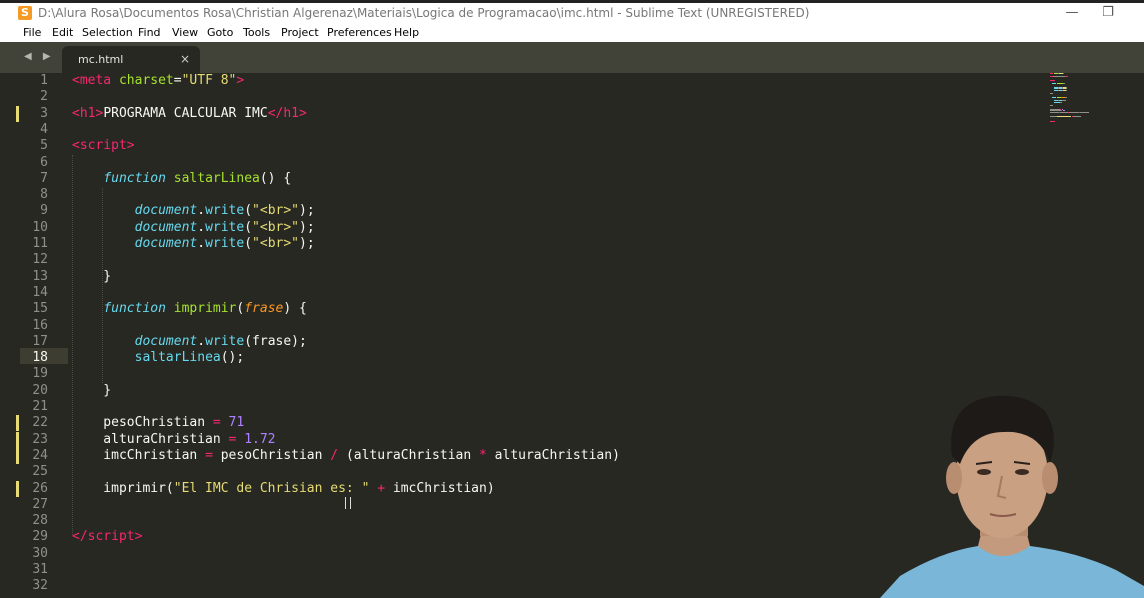 This screenshot has height=598, width=1144. Describe the element at coordinates (256, 33) in the screenshot. I see `menu-tools: Tools` at that location.